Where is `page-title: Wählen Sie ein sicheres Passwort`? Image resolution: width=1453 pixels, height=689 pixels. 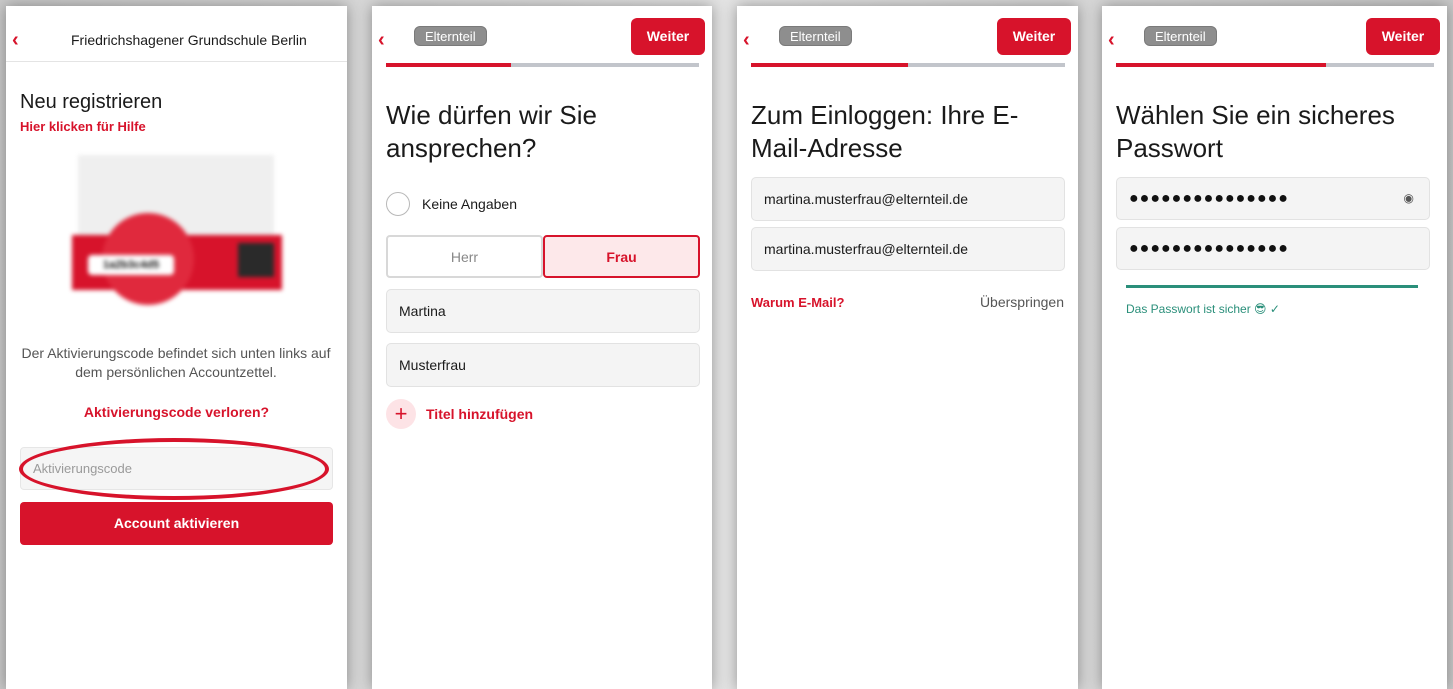
page-title: Wählen Sie ein sicheres Passwort is located at coordinates (1255, 131).